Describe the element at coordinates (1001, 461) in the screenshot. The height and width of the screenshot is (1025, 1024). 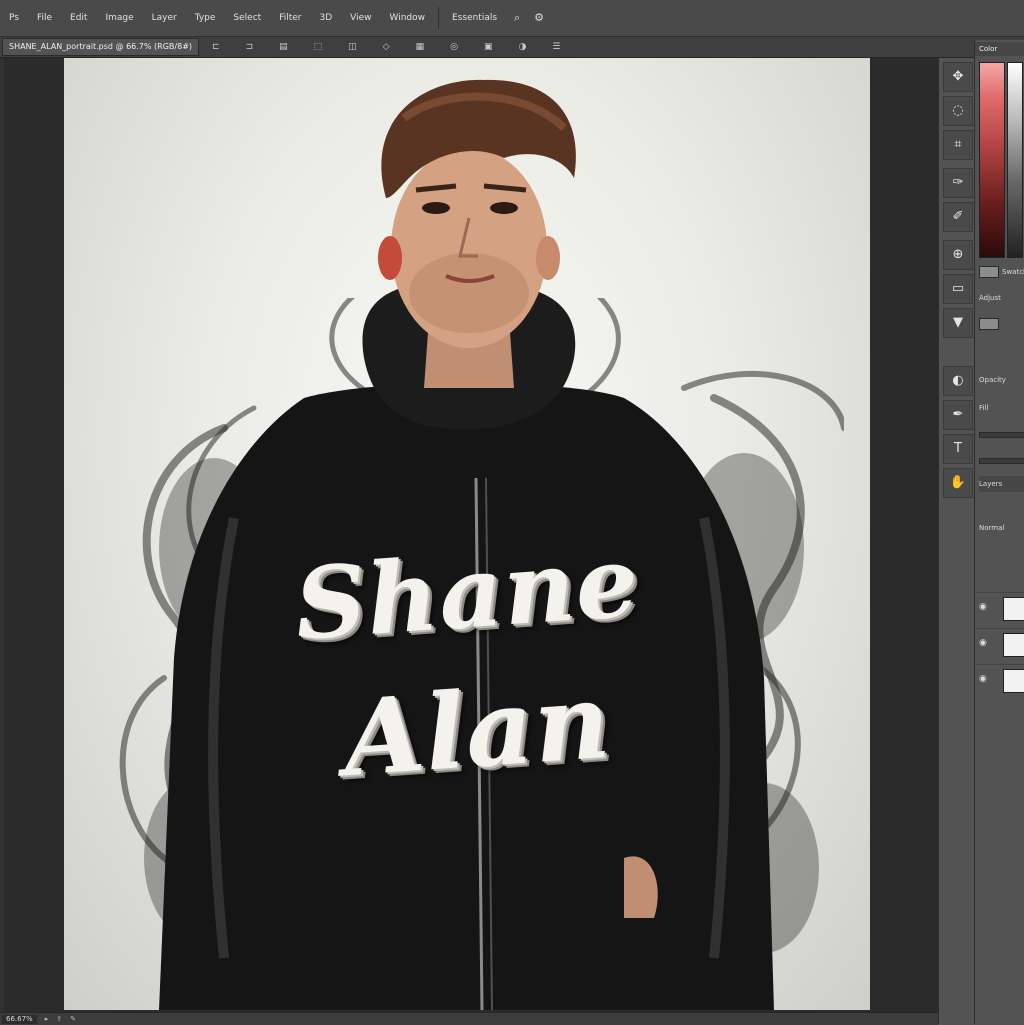
I see `fill-slider` at that location.